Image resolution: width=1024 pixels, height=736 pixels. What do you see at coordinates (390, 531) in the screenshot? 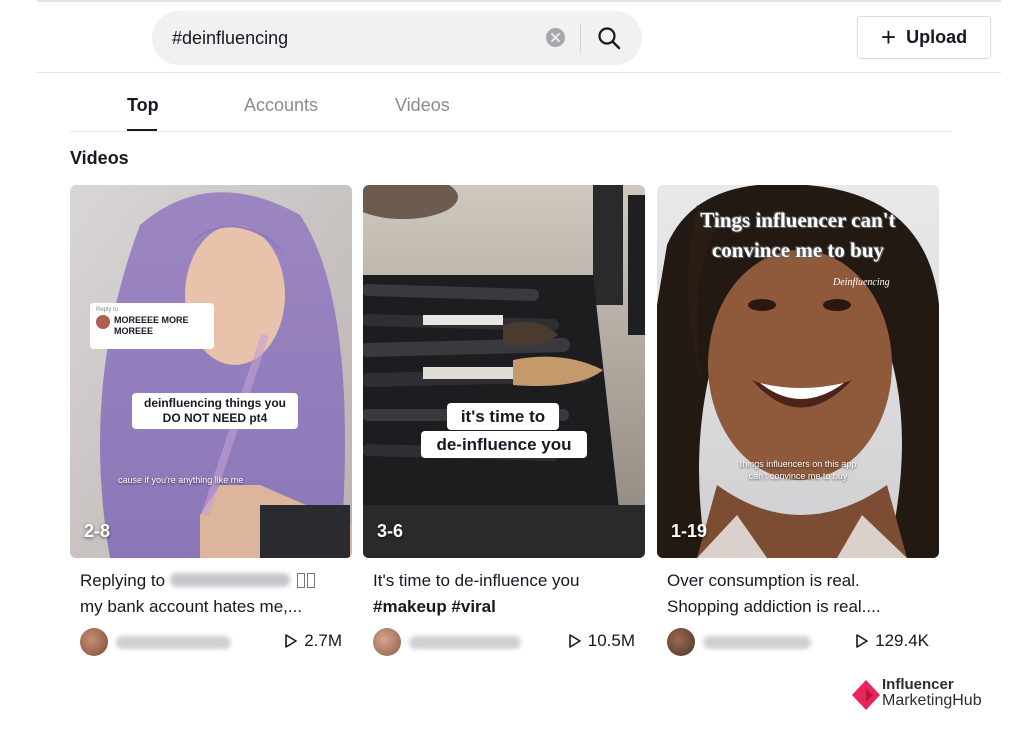
I see `video-duration: 3-6` at bounding box center [390, 531].